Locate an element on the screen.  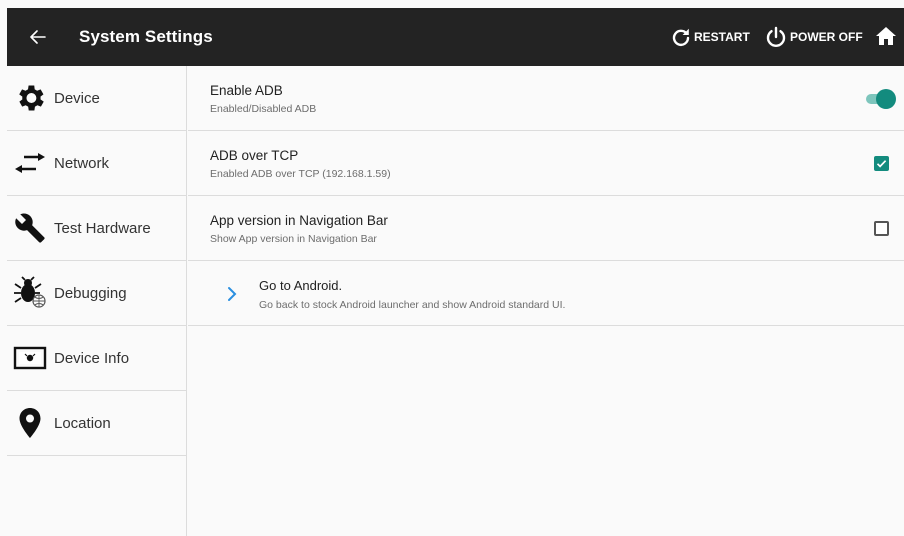
setting-subtitle: Enabled/Disabled ADB is located at coordinates (263, 109).